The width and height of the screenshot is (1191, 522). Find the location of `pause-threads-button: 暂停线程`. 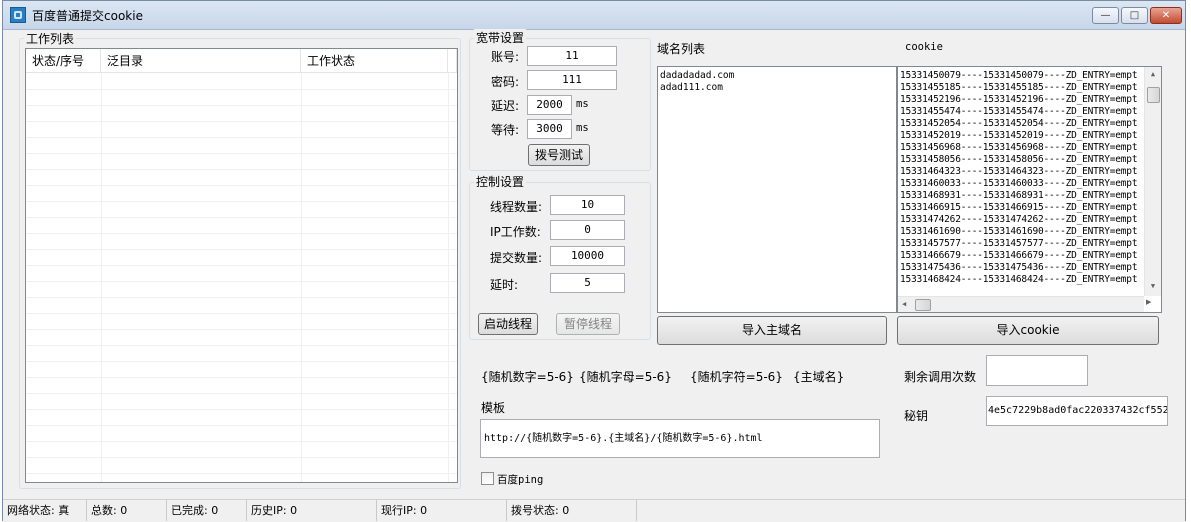

pause-threads-button: 暂停线程 is located at coordinates (588, 324).